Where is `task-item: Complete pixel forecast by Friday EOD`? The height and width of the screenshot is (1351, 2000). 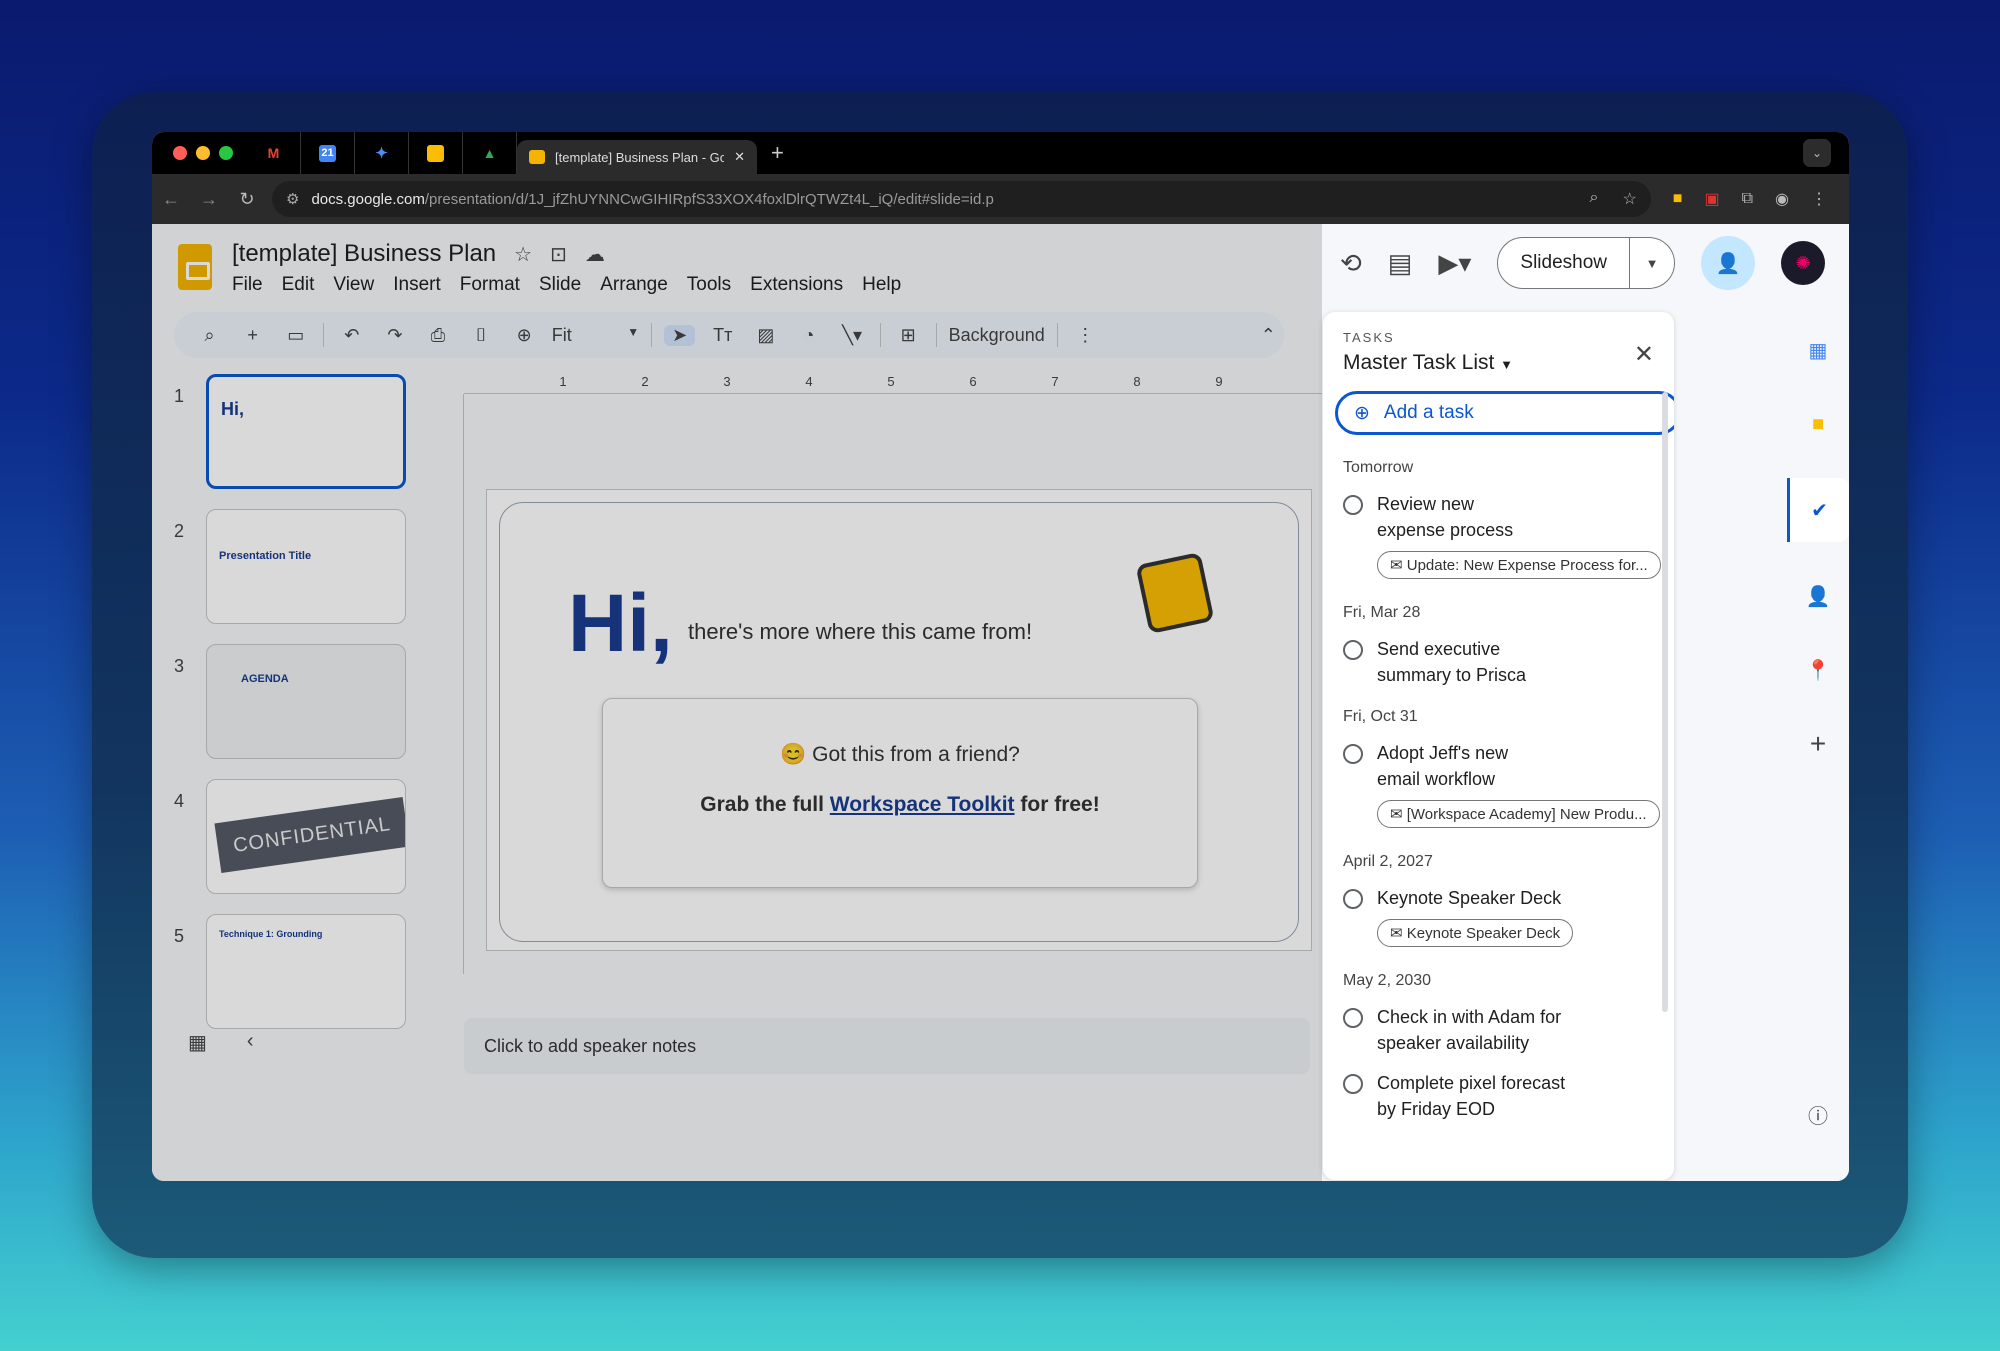 task-item: Complete pixel forecast by Friday EOD is located at coordinates (1498, 1095).